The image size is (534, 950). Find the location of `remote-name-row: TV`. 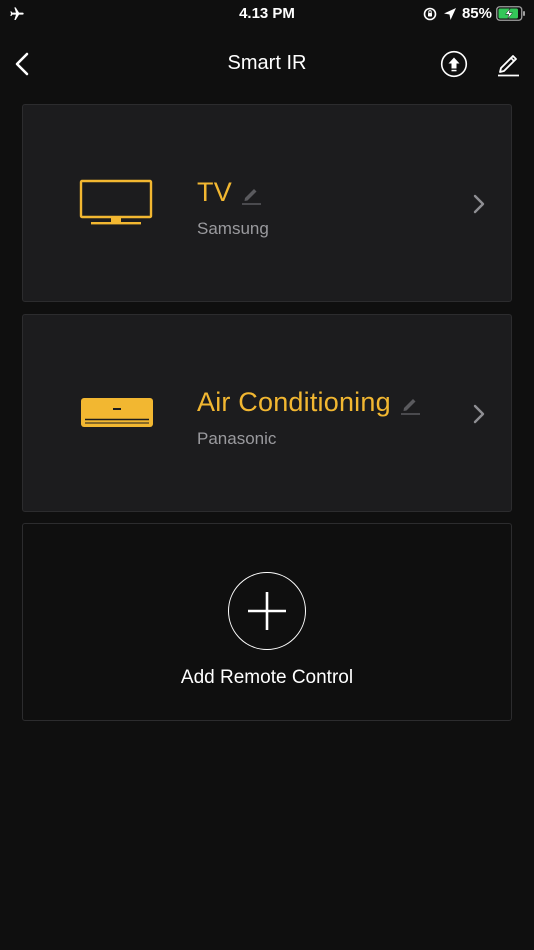

remote-name-row: TV is located at coordinates (229, 192).